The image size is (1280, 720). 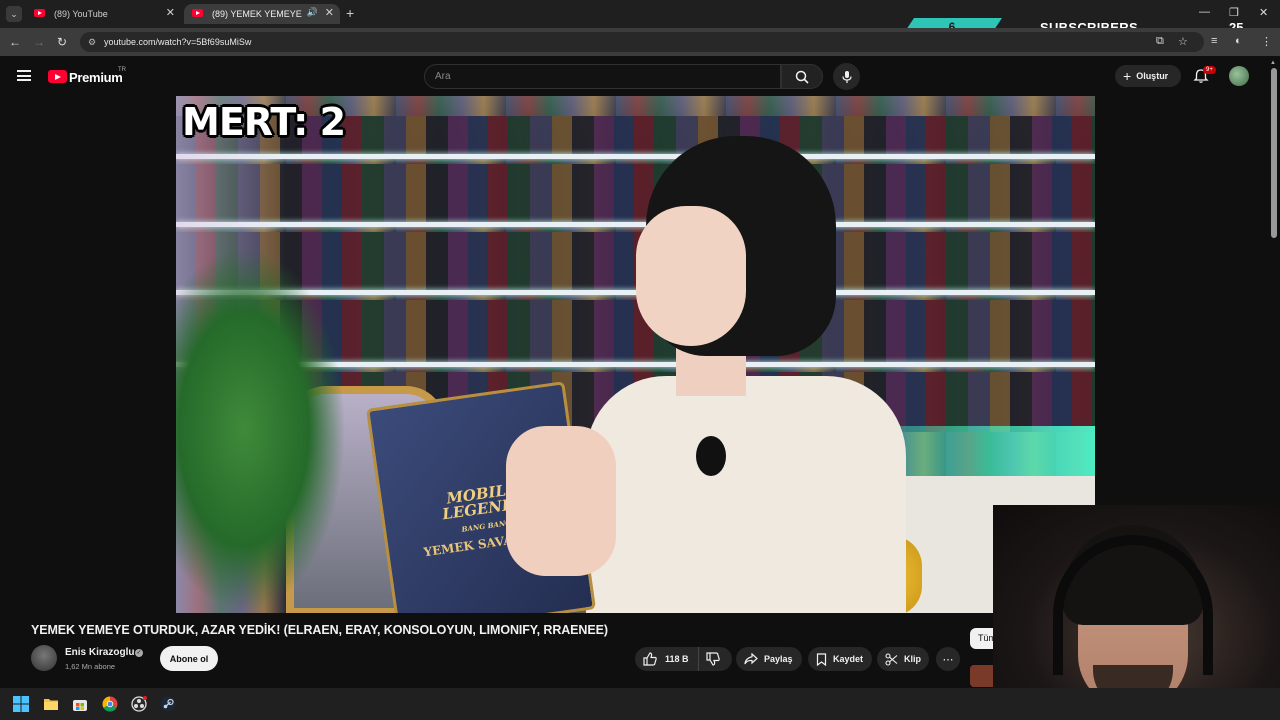 I want to click on windows-start-icon, so click(x=21, y=704).